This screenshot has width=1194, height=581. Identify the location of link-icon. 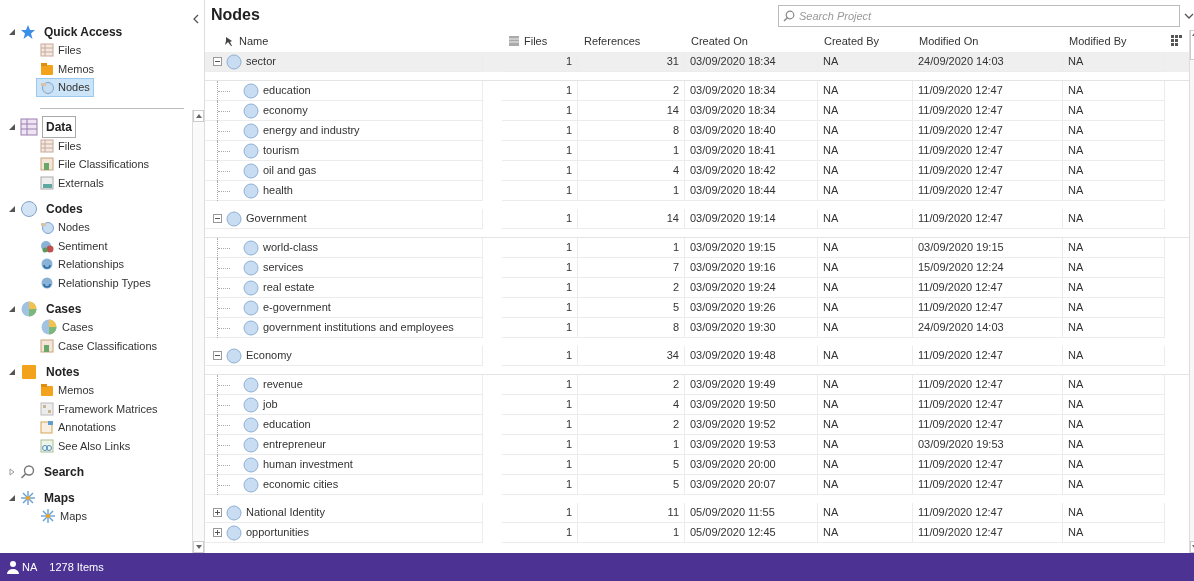
(47, 445).